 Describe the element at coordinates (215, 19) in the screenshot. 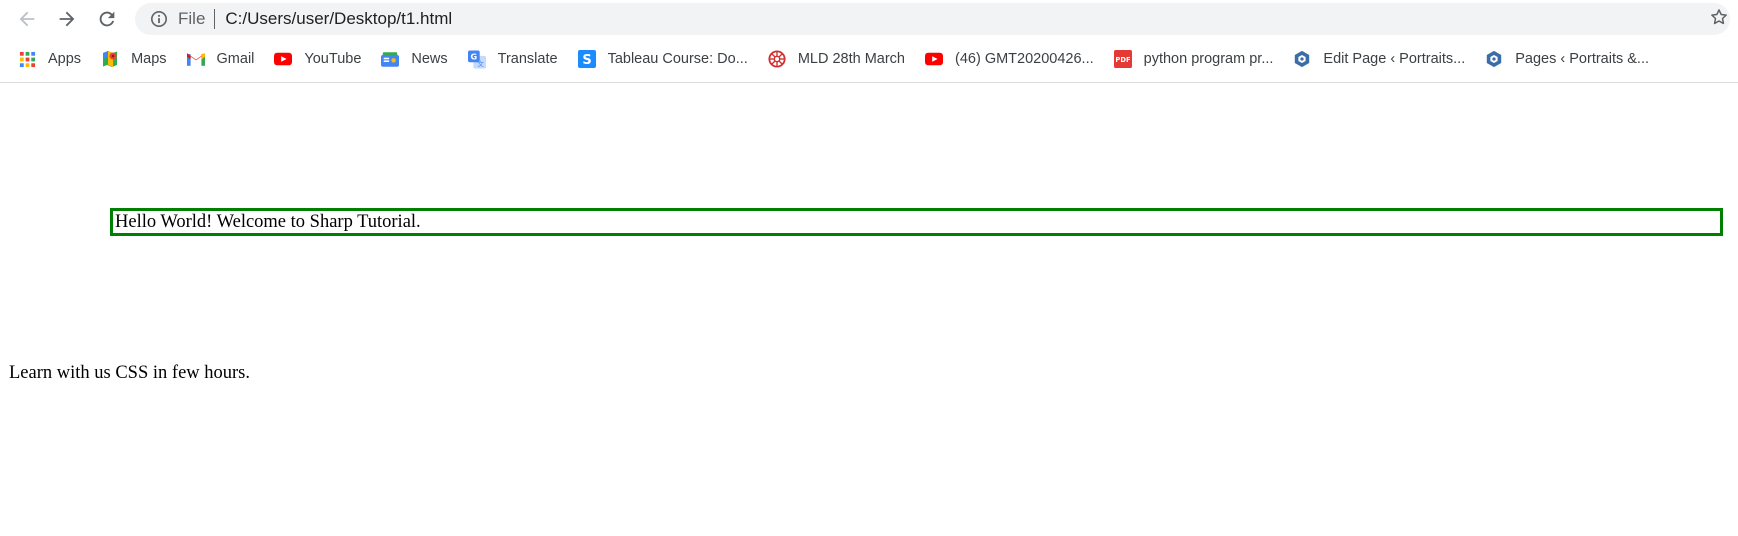

I see `url-separator` at that location.